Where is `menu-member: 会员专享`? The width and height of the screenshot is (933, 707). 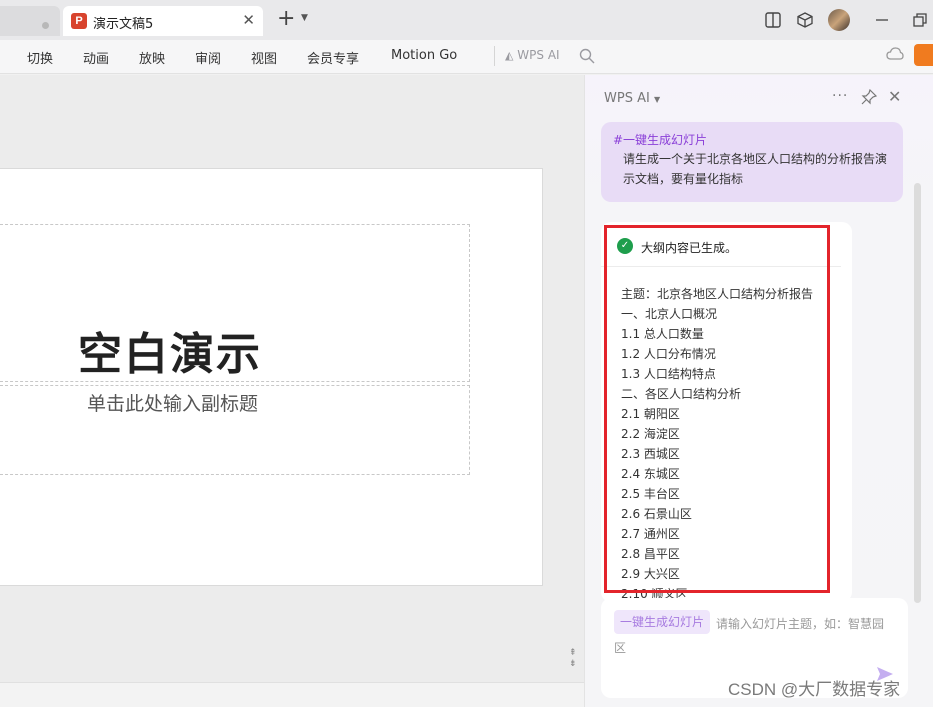 menu-member: 会员专享 is located at coordinates (333, 57).